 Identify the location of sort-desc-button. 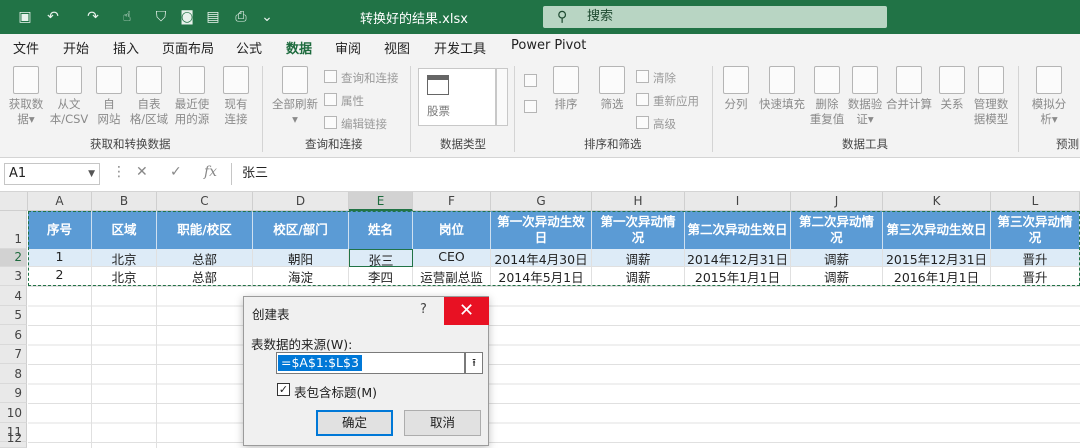
(532, 107).